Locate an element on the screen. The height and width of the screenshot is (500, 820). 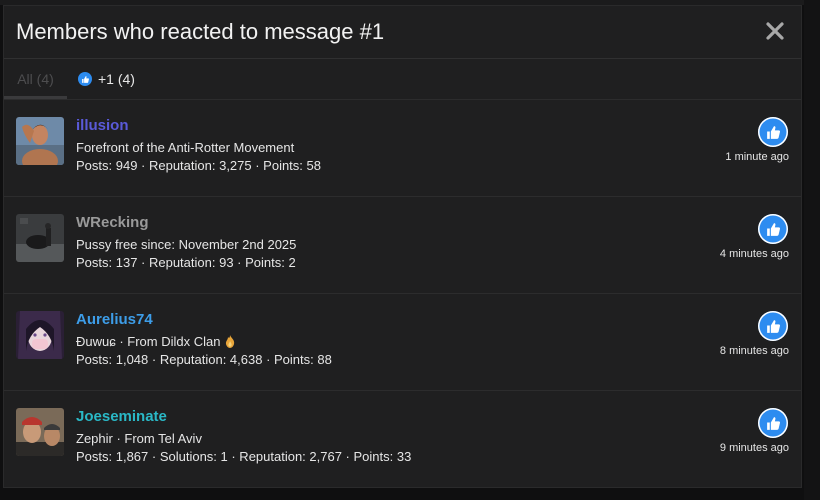
username-link: WRecking is located at coordinates (112, 222).